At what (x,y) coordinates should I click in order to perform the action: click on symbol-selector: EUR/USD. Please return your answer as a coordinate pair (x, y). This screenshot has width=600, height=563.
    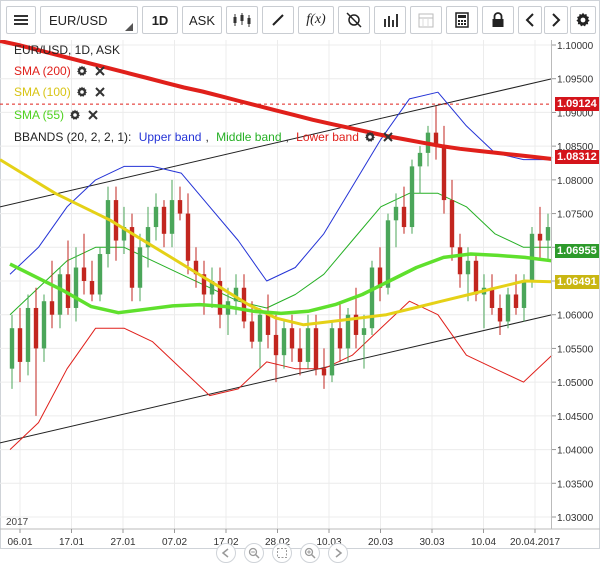
    Looking at the image, I should click on (89, 20).